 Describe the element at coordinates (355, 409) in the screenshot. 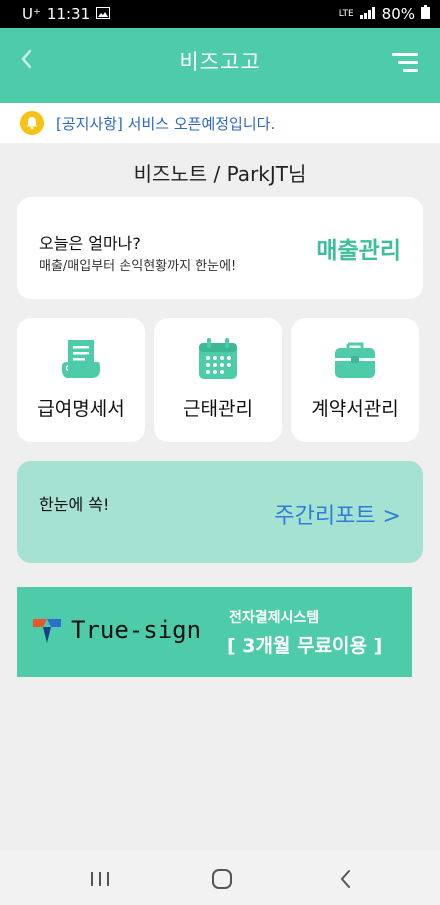

I see `tile-contract-label: 계약서관리` at that location.